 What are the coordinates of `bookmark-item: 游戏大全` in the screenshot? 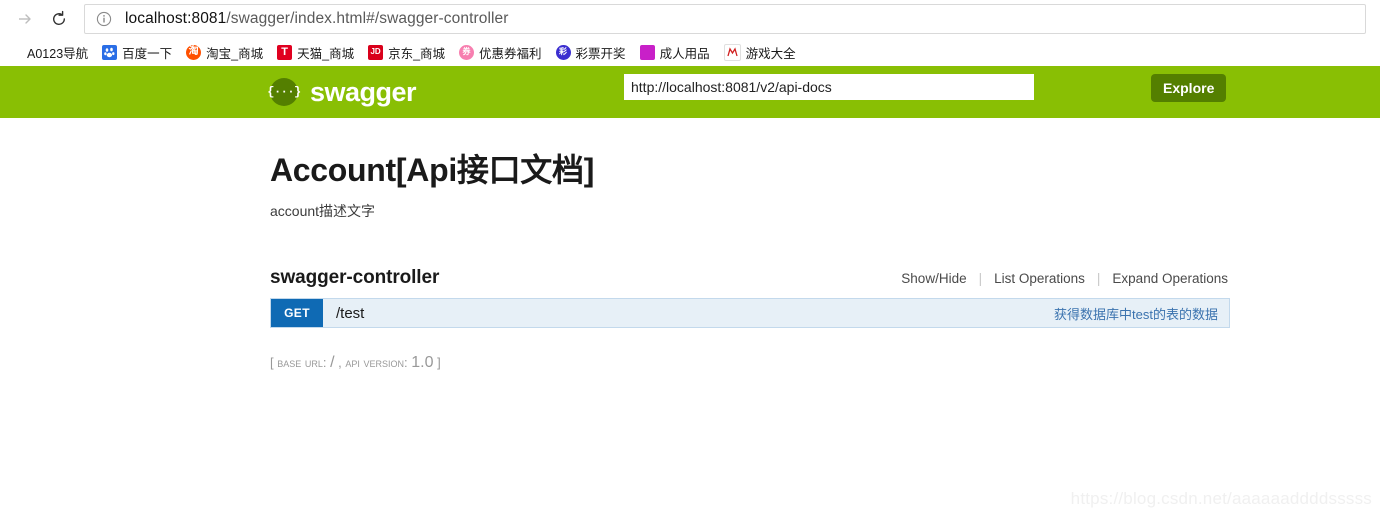 It's located at (760, 52).